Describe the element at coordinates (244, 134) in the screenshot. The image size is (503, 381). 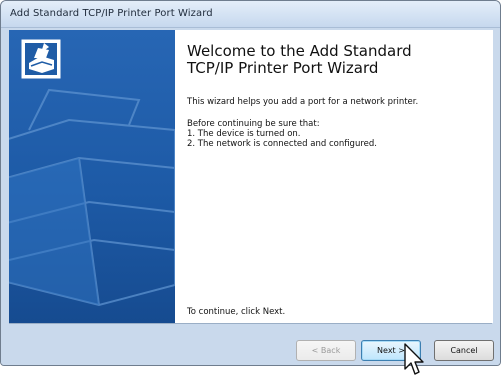
I see `checklist-item-1: 1. The device is turned on.` at that location.